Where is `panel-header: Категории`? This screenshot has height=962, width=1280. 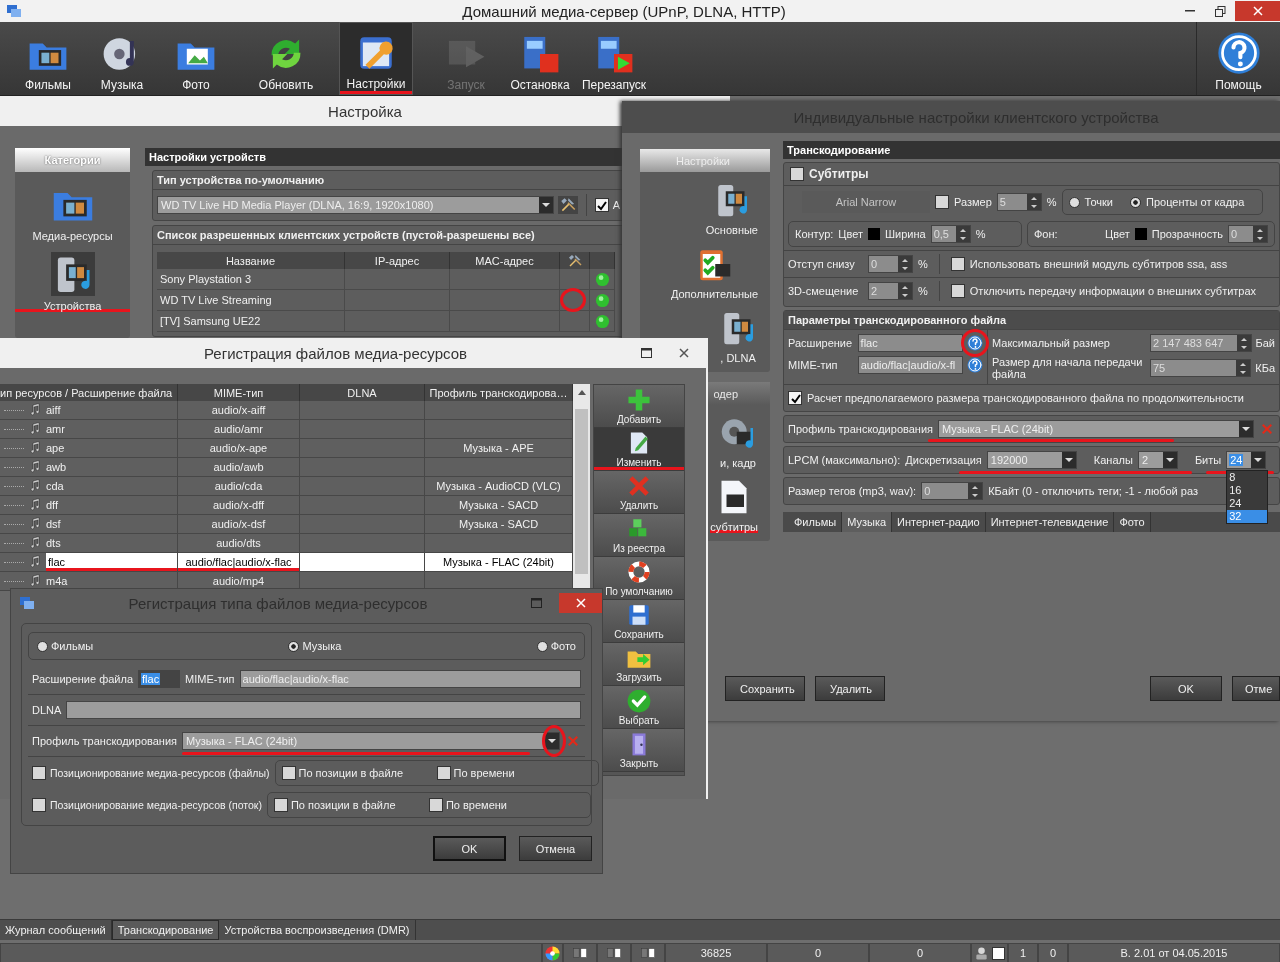
panel-header: Категории is located at coordinates (72, 160).